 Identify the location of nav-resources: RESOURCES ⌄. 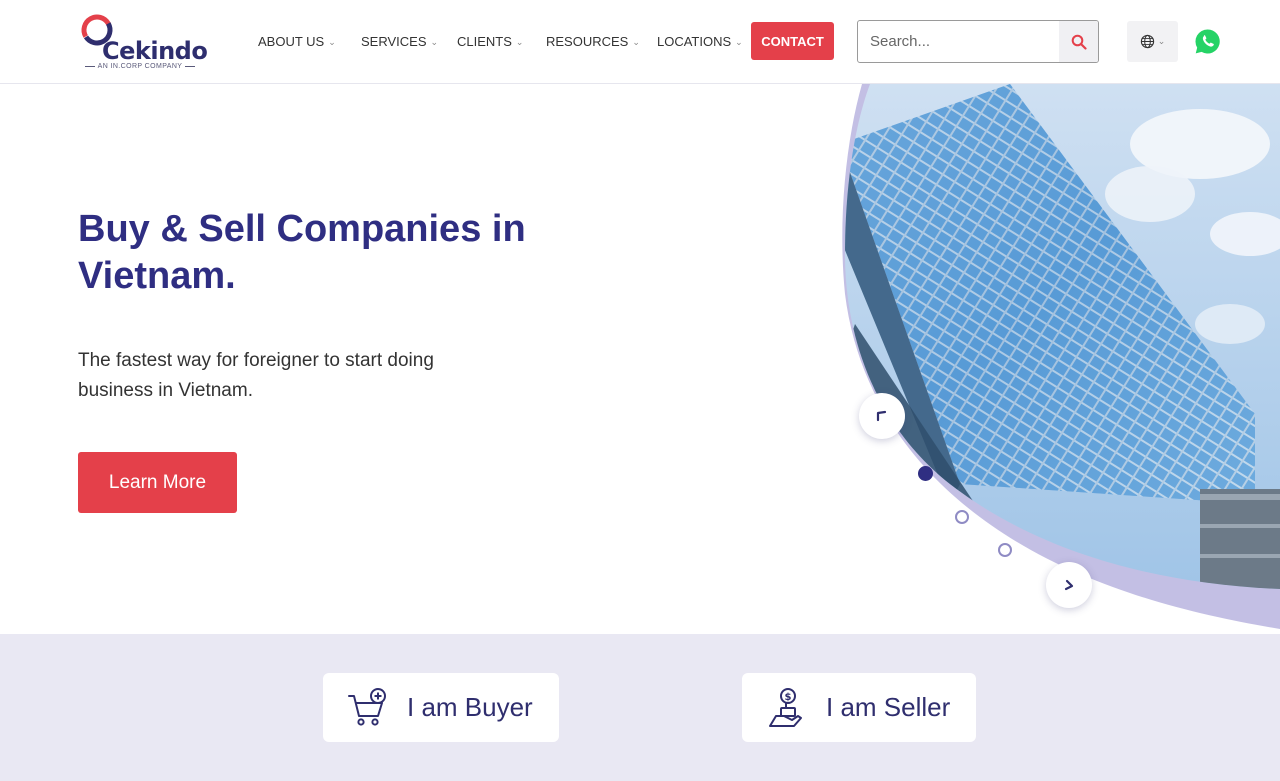
(593, 41).